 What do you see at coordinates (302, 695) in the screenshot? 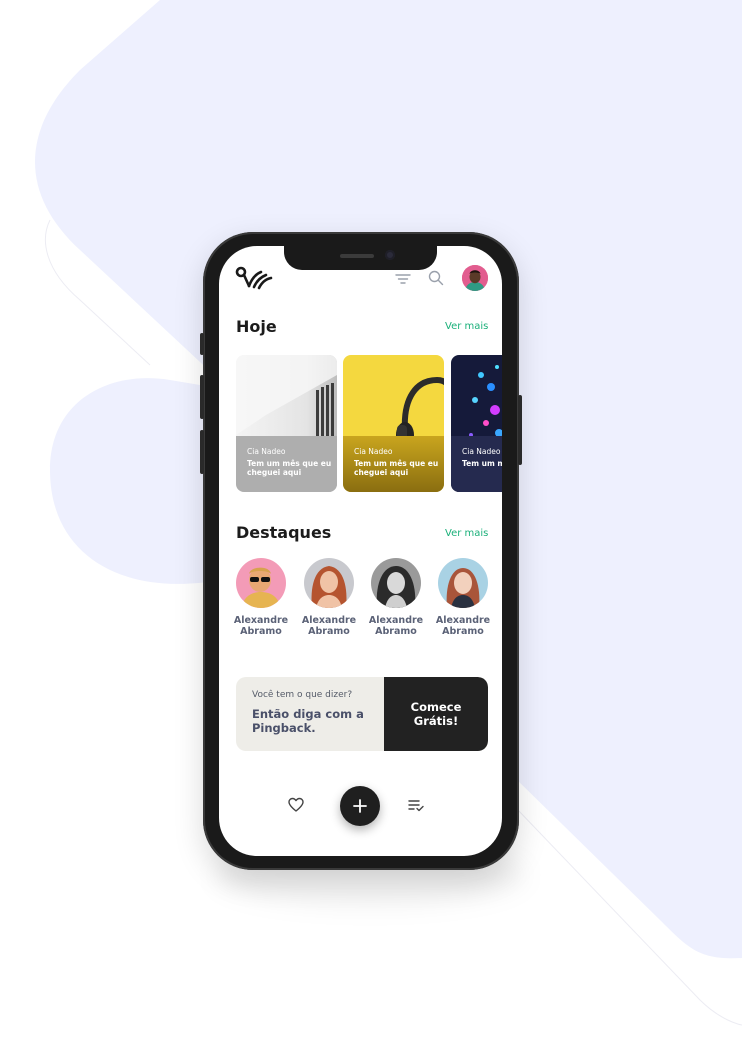
I see `promo-question: Você tem o que dizer?` at bounding box center [302, 695].